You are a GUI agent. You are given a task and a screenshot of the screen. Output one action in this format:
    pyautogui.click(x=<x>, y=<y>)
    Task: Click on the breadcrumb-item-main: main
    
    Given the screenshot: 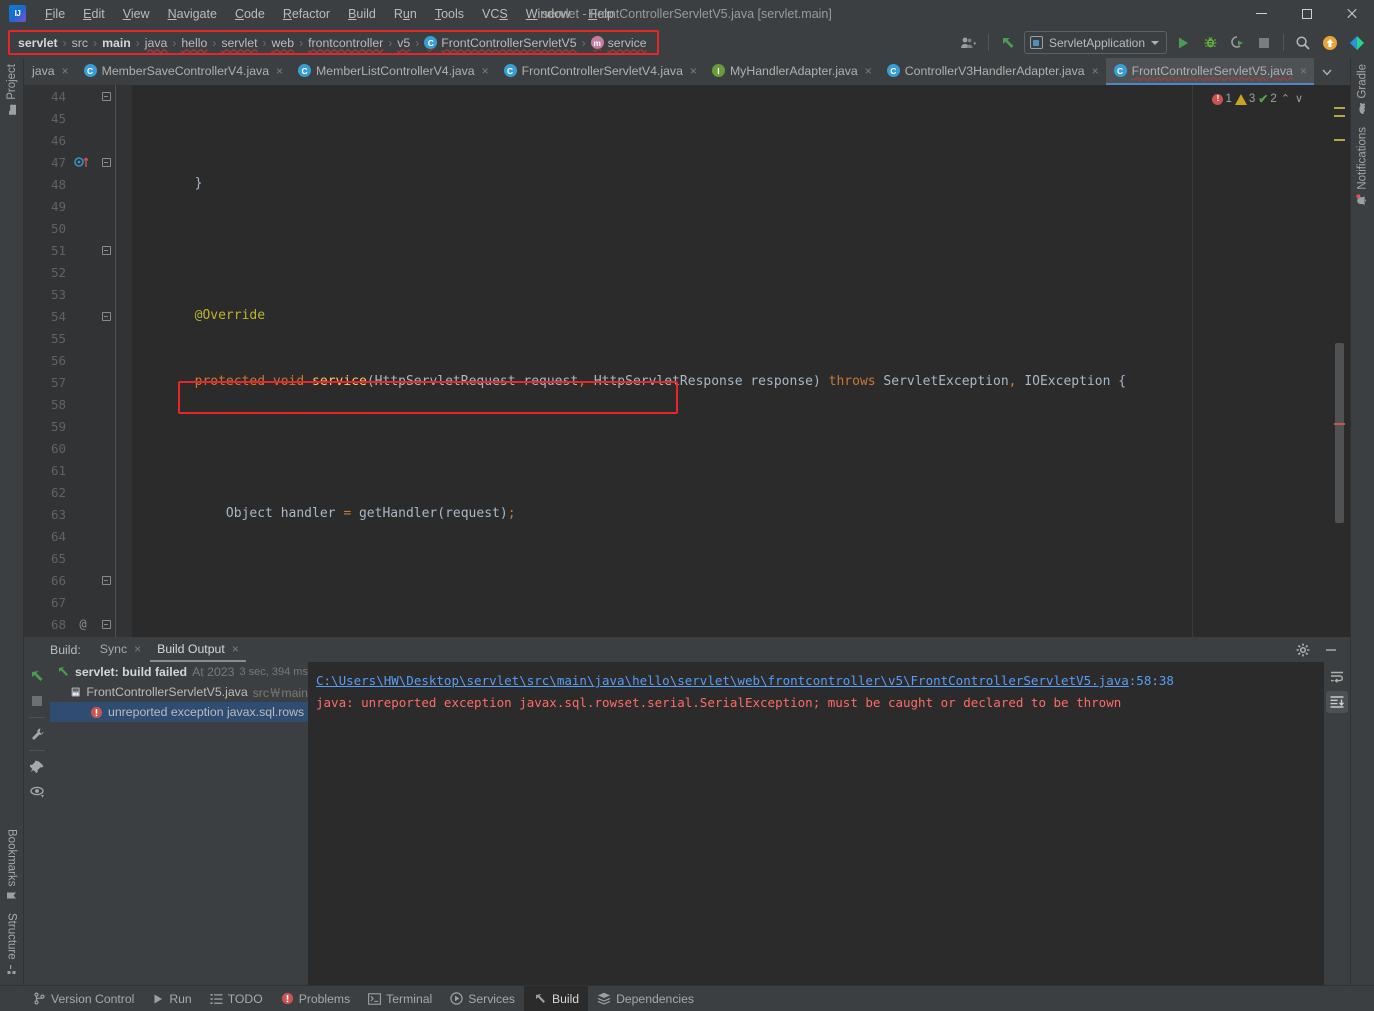 What is the action you would take?
    pyautogui.click(x=116, y=43)
    